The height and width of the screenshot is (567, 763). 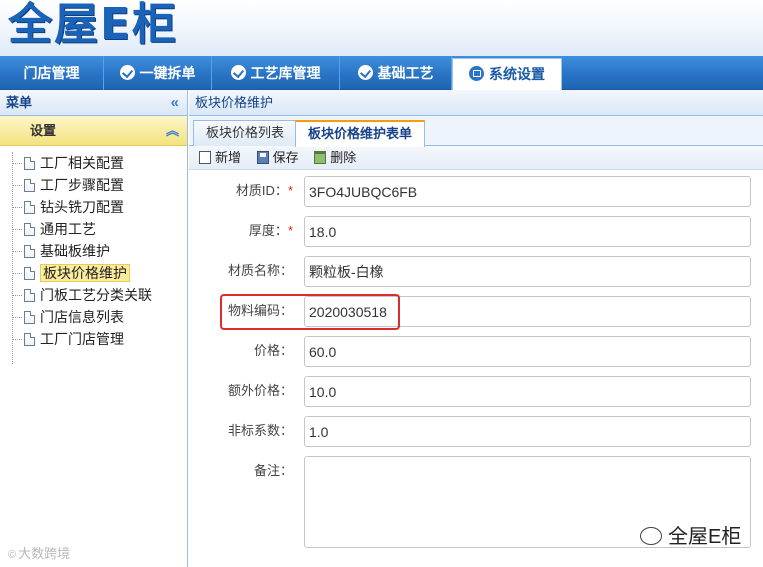 I want to click on nav-item-store-management: 门店管理, so click(x=52, y=73).